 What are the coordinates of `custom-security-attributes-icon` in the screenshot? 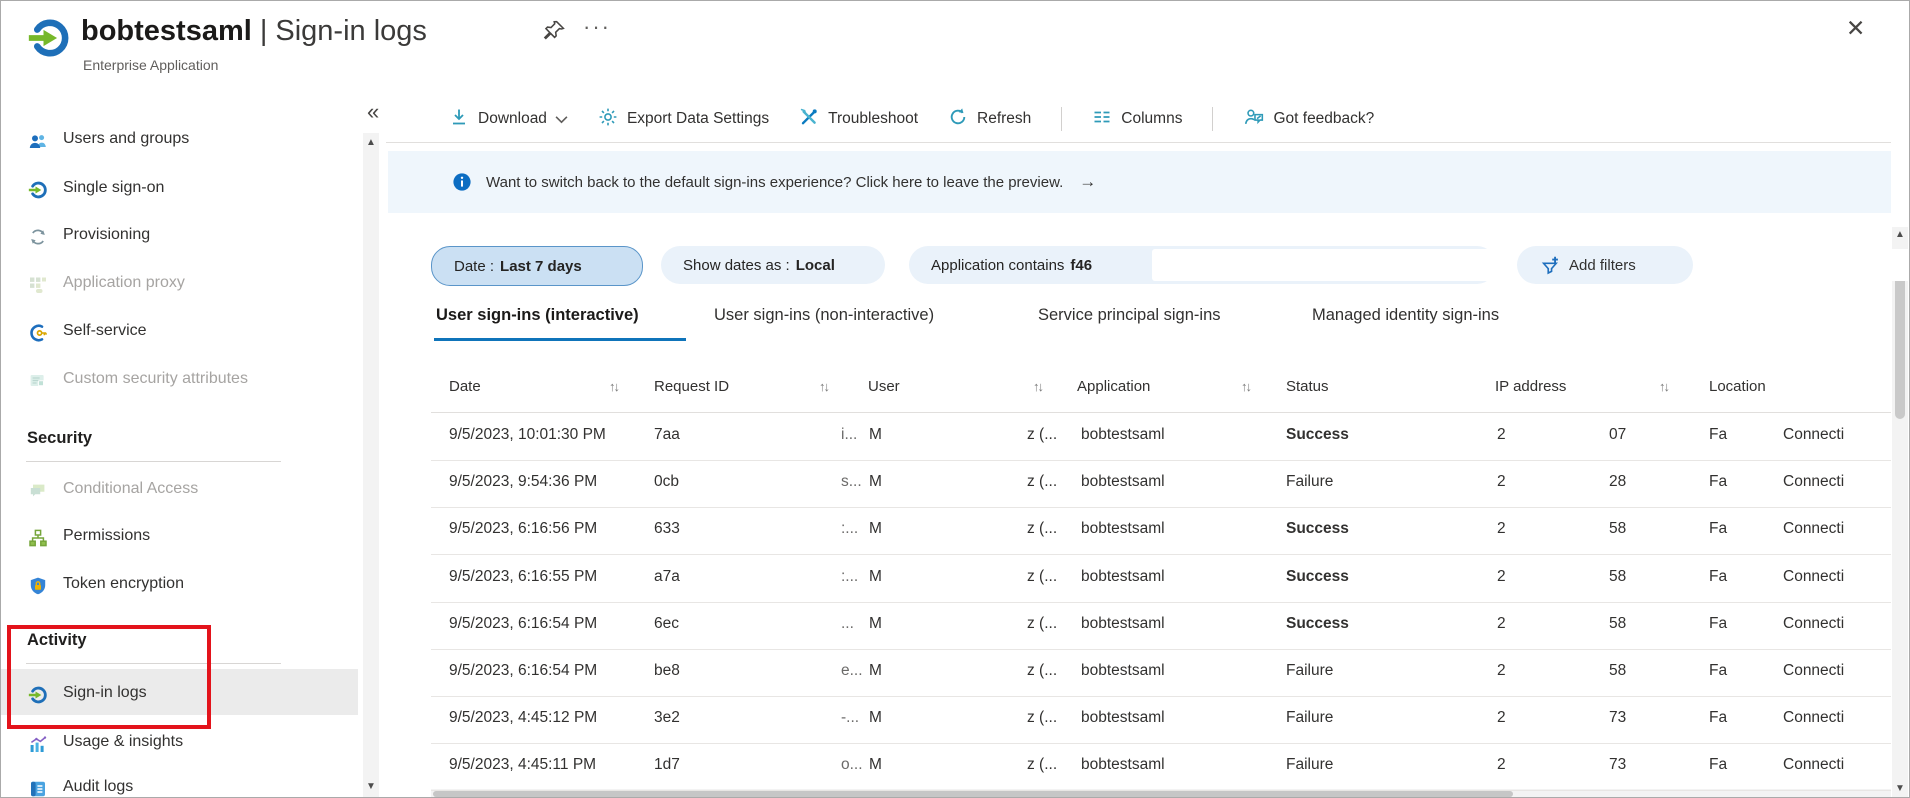 It's located at (38, 381).